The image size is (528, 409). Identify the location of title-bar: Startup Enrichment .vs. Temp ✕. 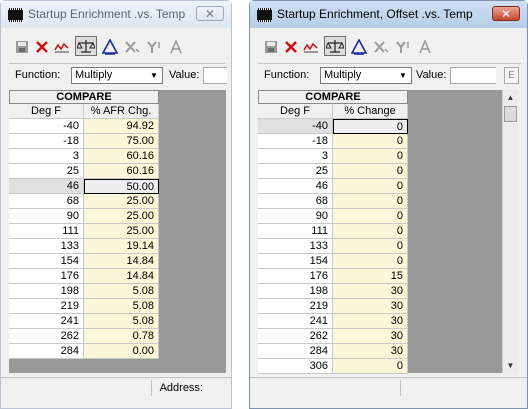
(116, 14).